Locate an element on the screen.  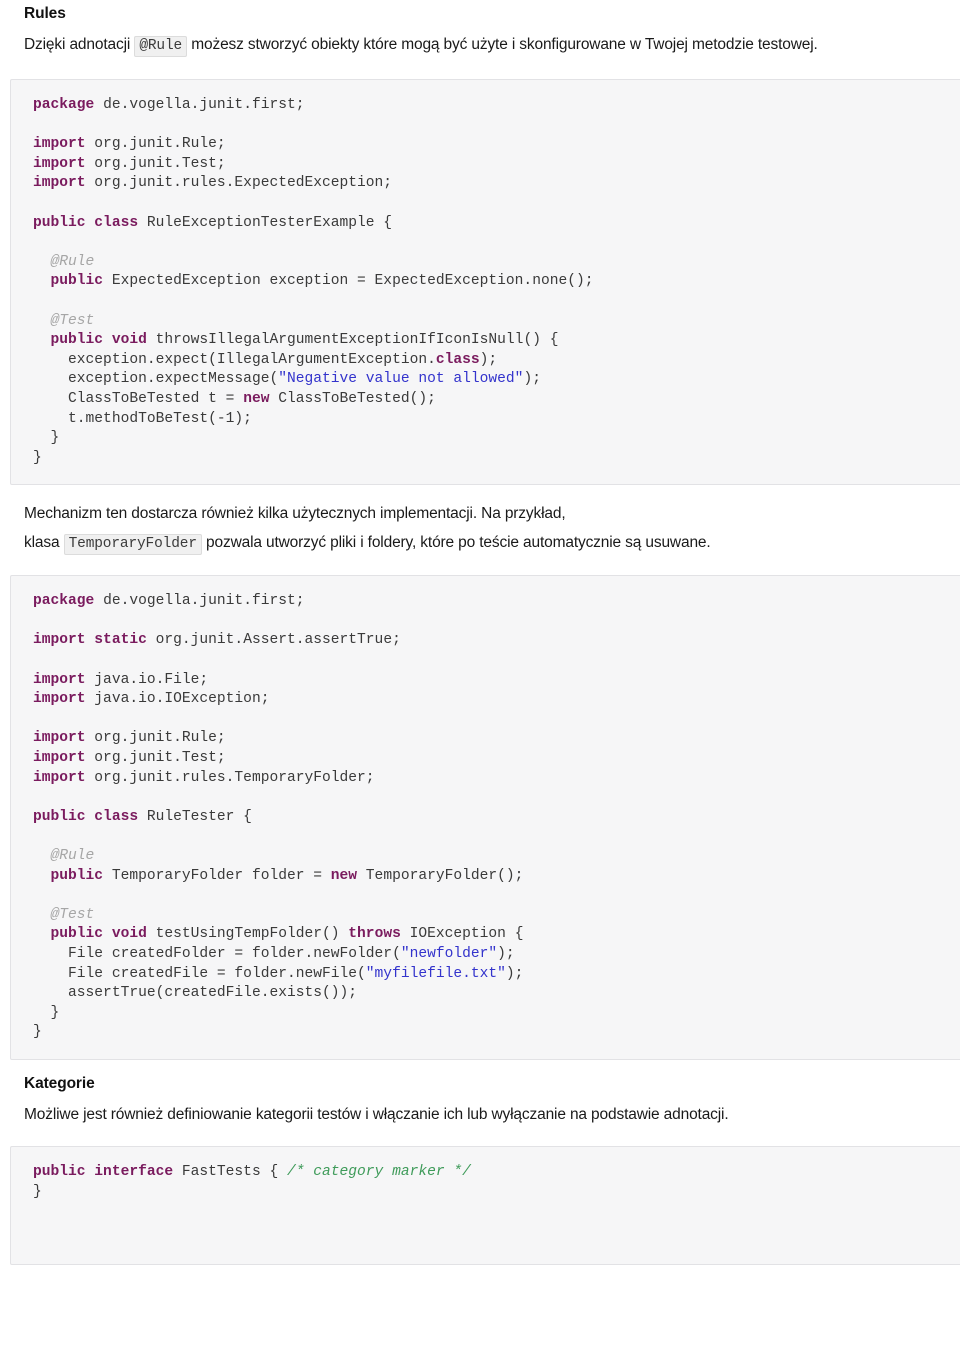
code-token-pln: File createdFolder = folder.newFolder( is located at coordinates (217, 953).